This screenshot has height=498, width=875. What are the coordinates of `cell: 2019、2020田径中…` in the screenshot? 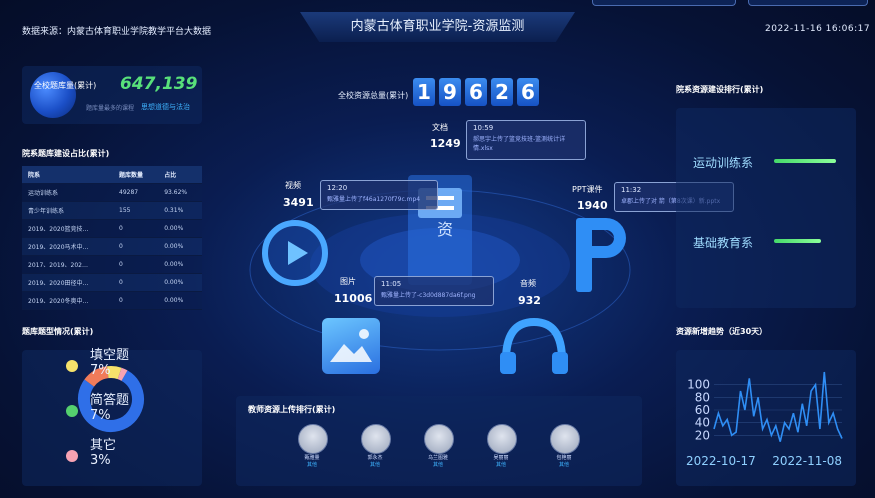 It's located at (68, 282).